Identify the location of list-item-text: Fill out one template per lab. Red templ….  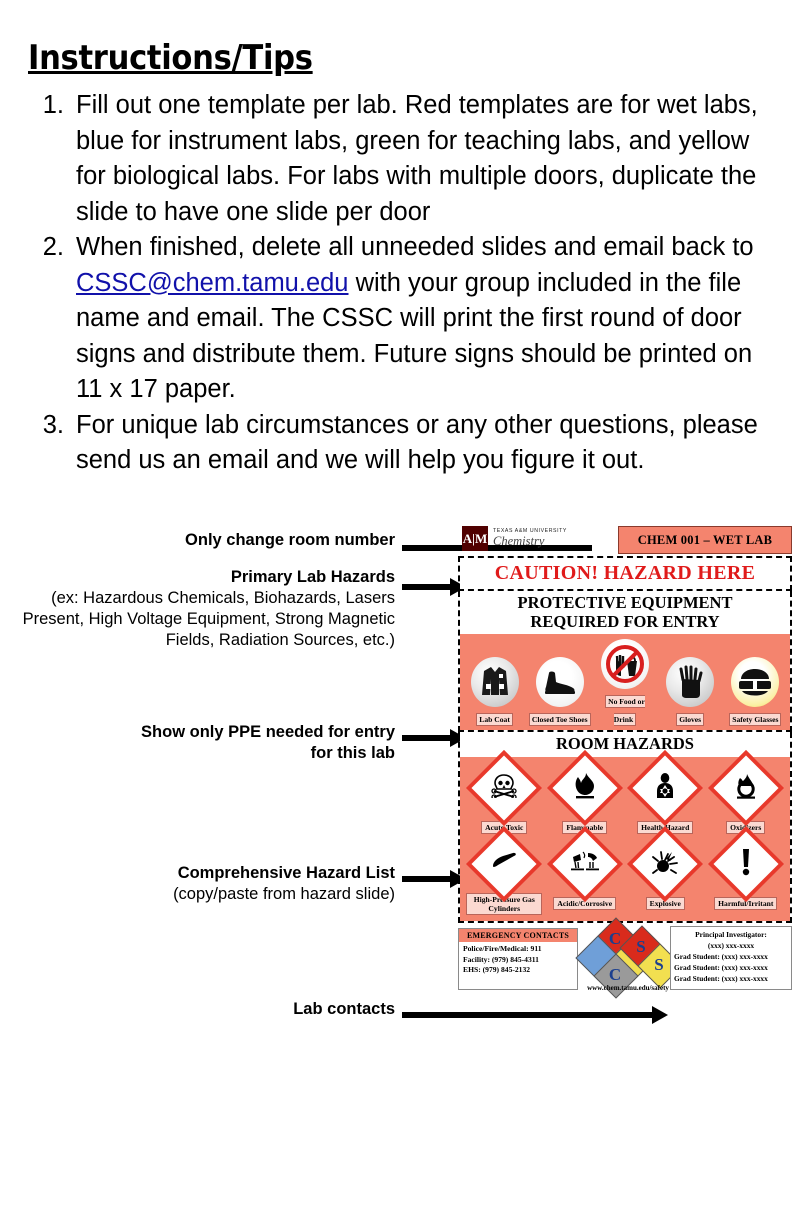
(417, 158).